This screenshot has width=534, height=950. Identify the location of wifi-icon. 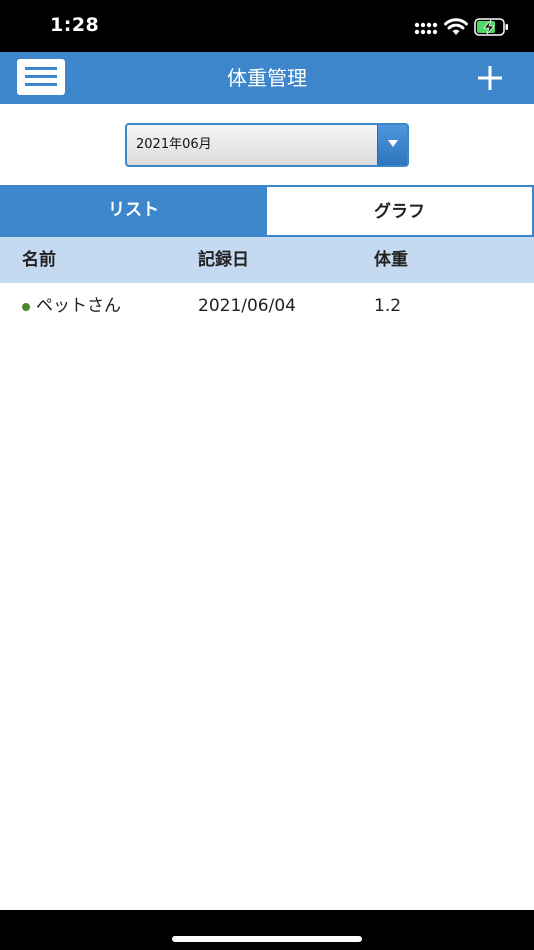
(456, 29).